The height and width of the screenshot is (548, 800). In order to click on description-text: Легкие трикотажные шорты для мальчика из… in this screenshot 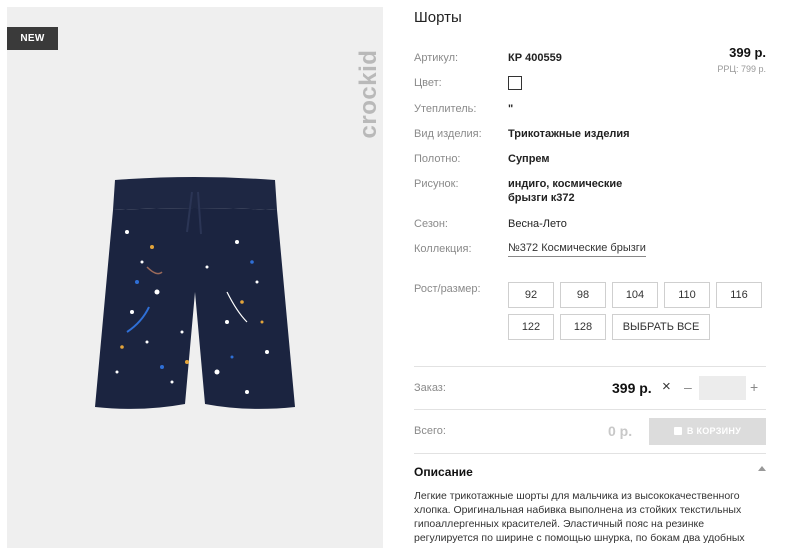, I will do `click(579, 517)`.